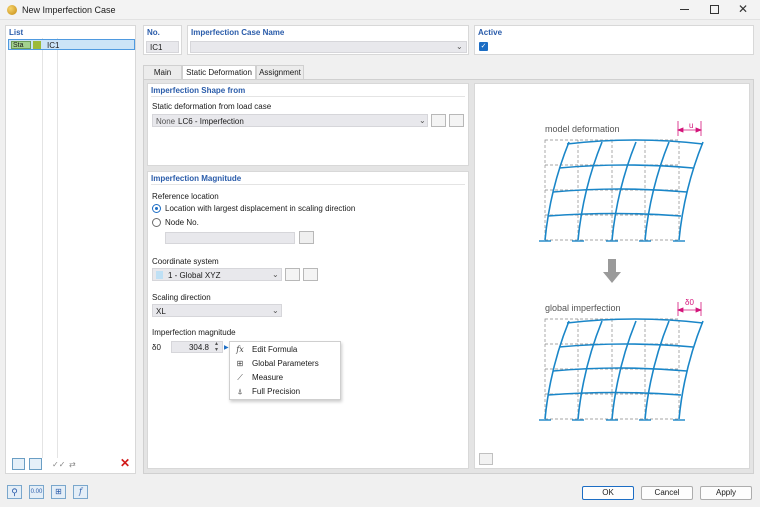  What do you see at coordinates (240, 363) in the screenshot?
I see `global-parameters-icon: ⊞` at bounding box center [240, 363].